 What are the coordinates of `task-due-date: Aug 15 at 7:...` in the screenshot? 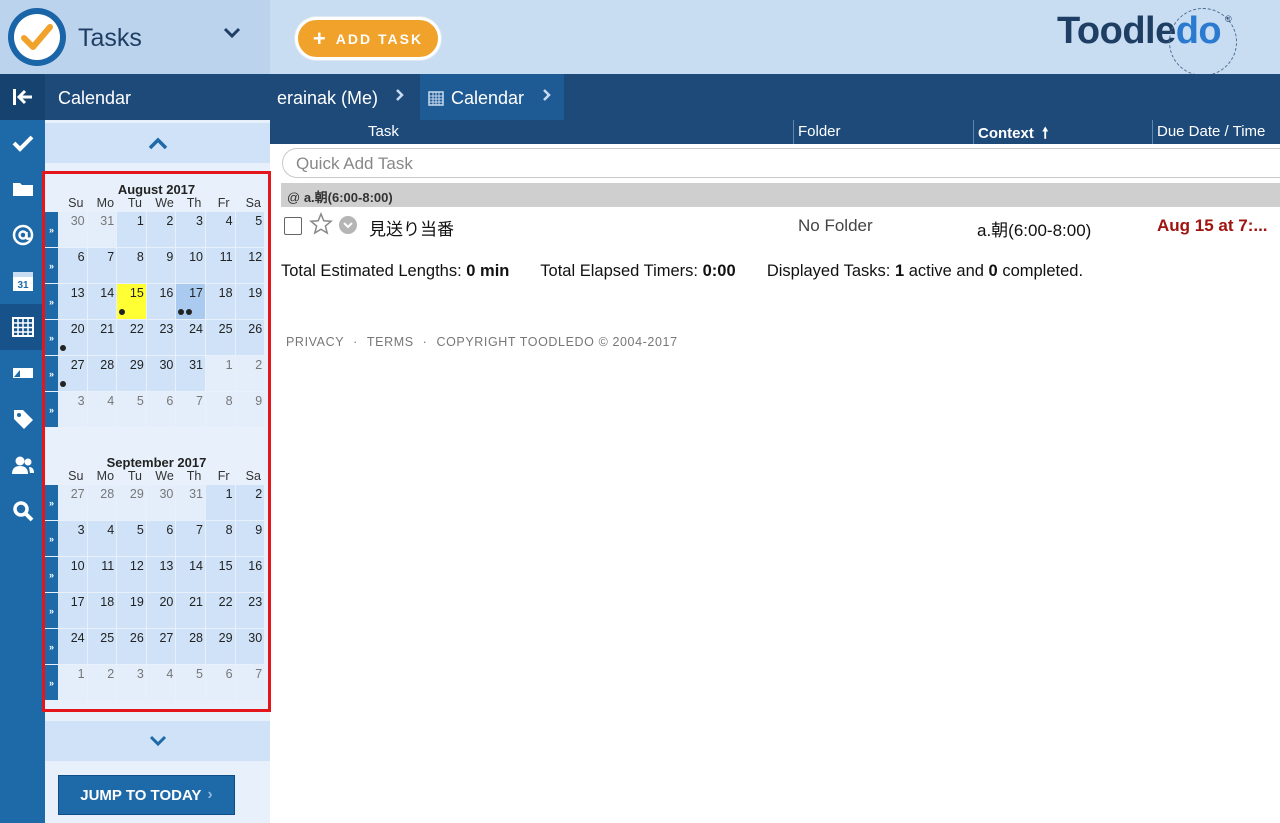 It's located at (1218, 226).